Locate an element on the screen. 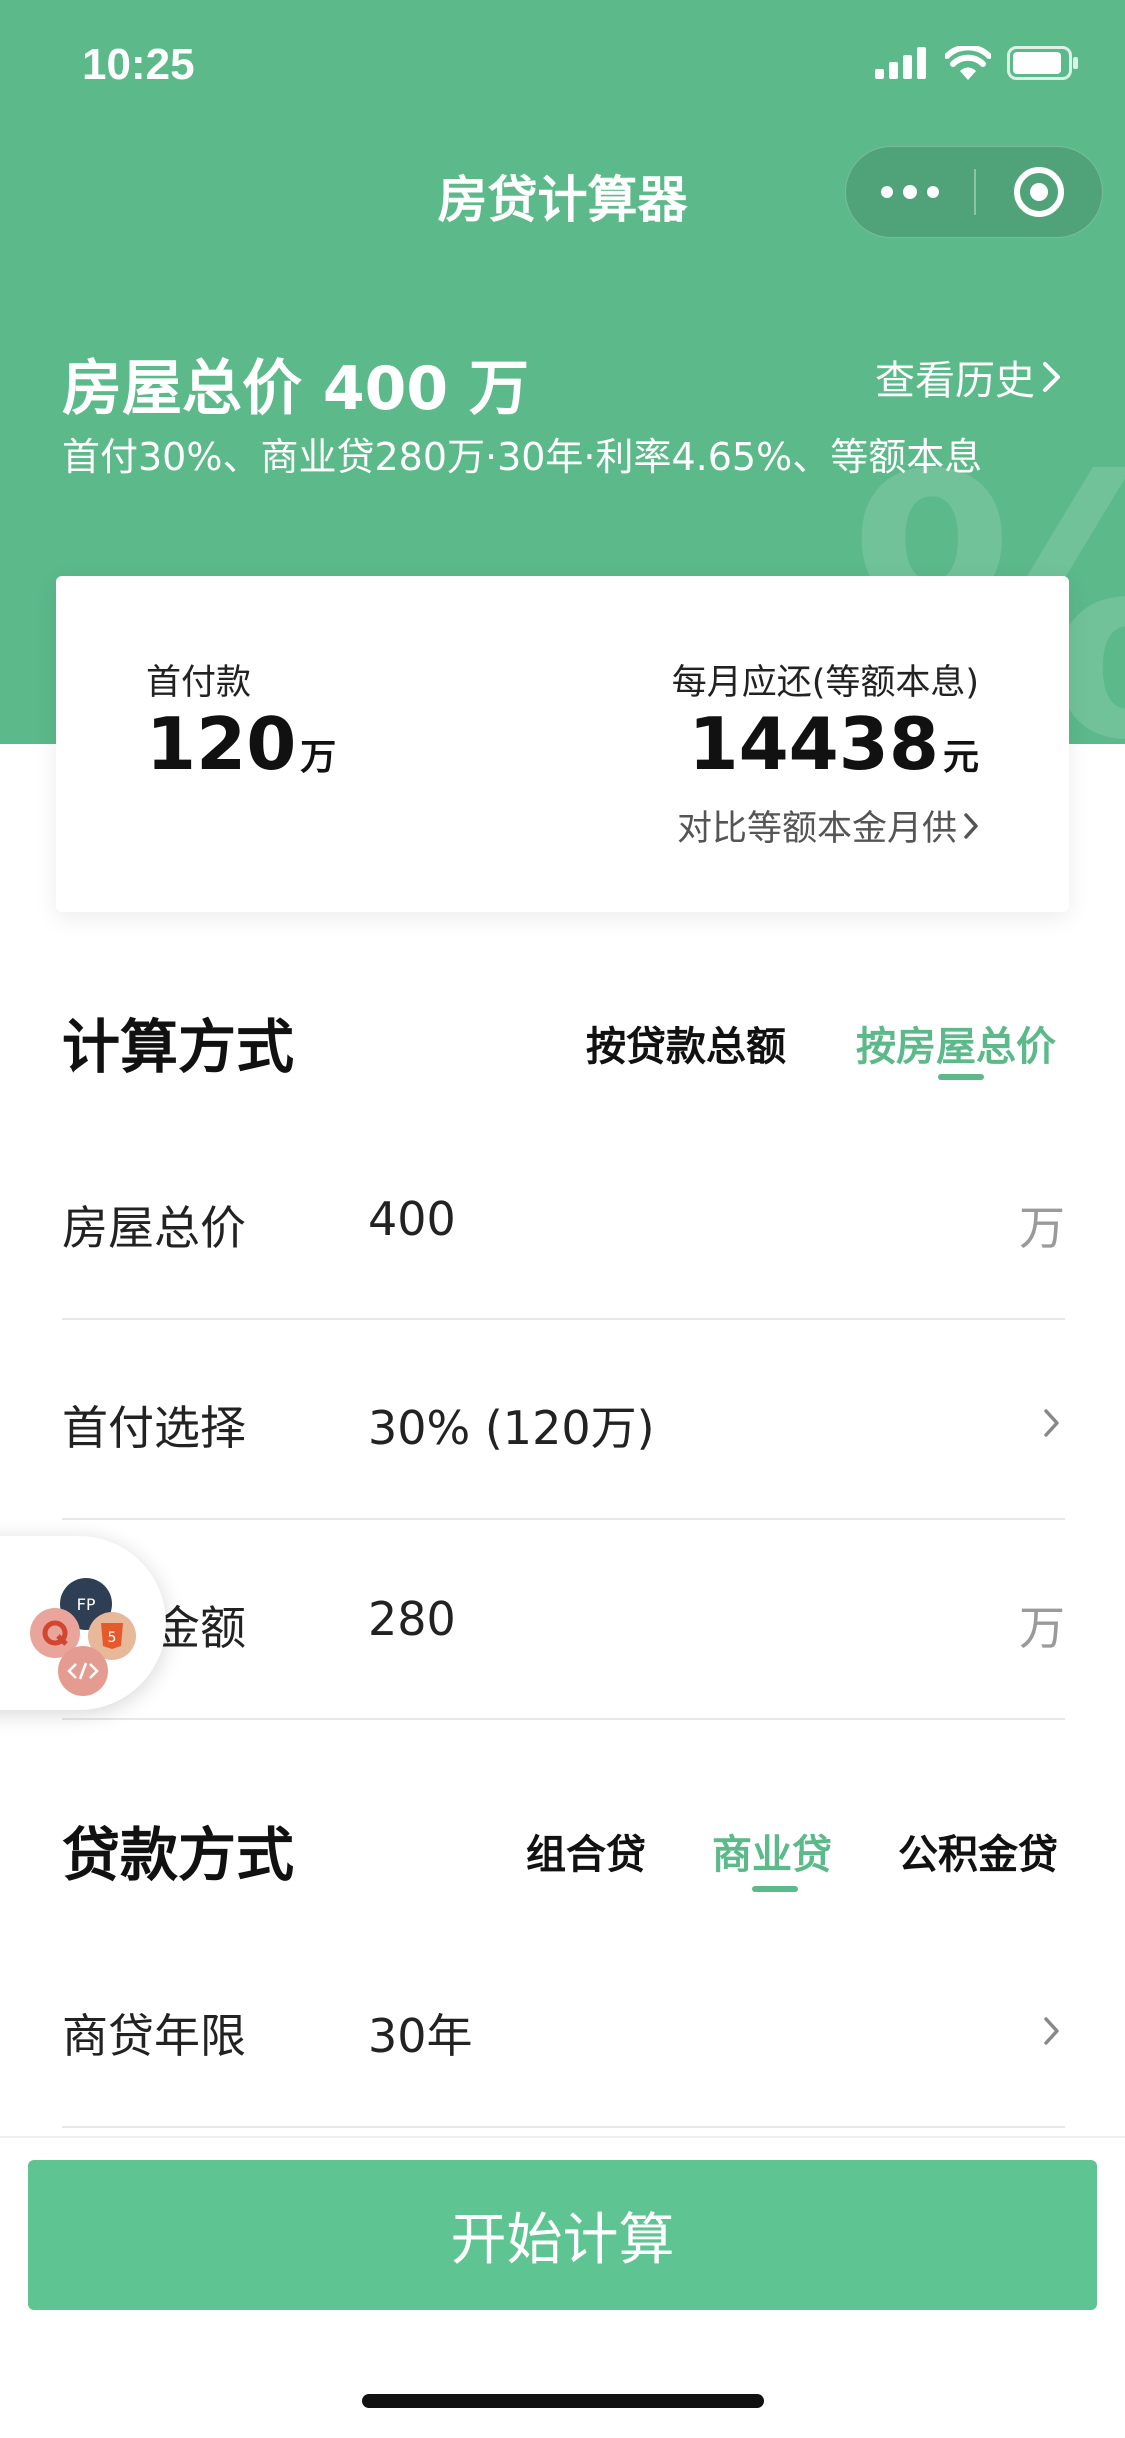 Image resolution: width=1125 pixels, height=2438 pixels. status-icons is located at coordinates (977, 63).